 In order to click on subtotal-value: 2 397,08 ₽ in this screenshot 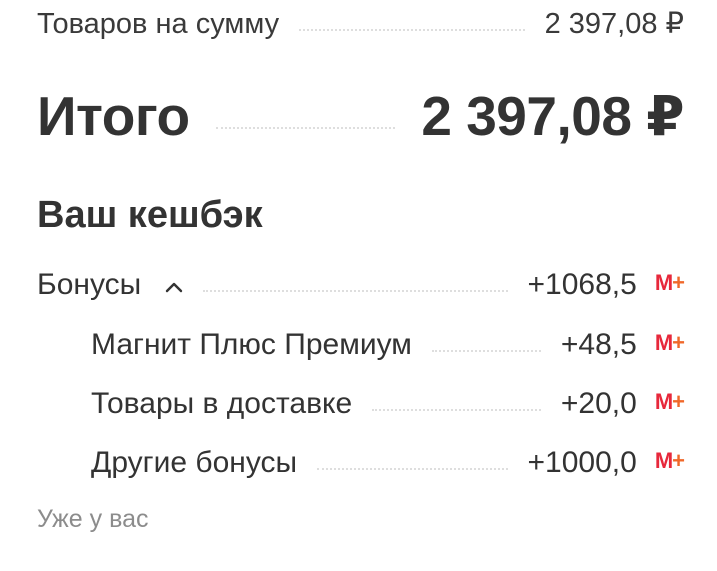, I will do `click(614, 24)`.